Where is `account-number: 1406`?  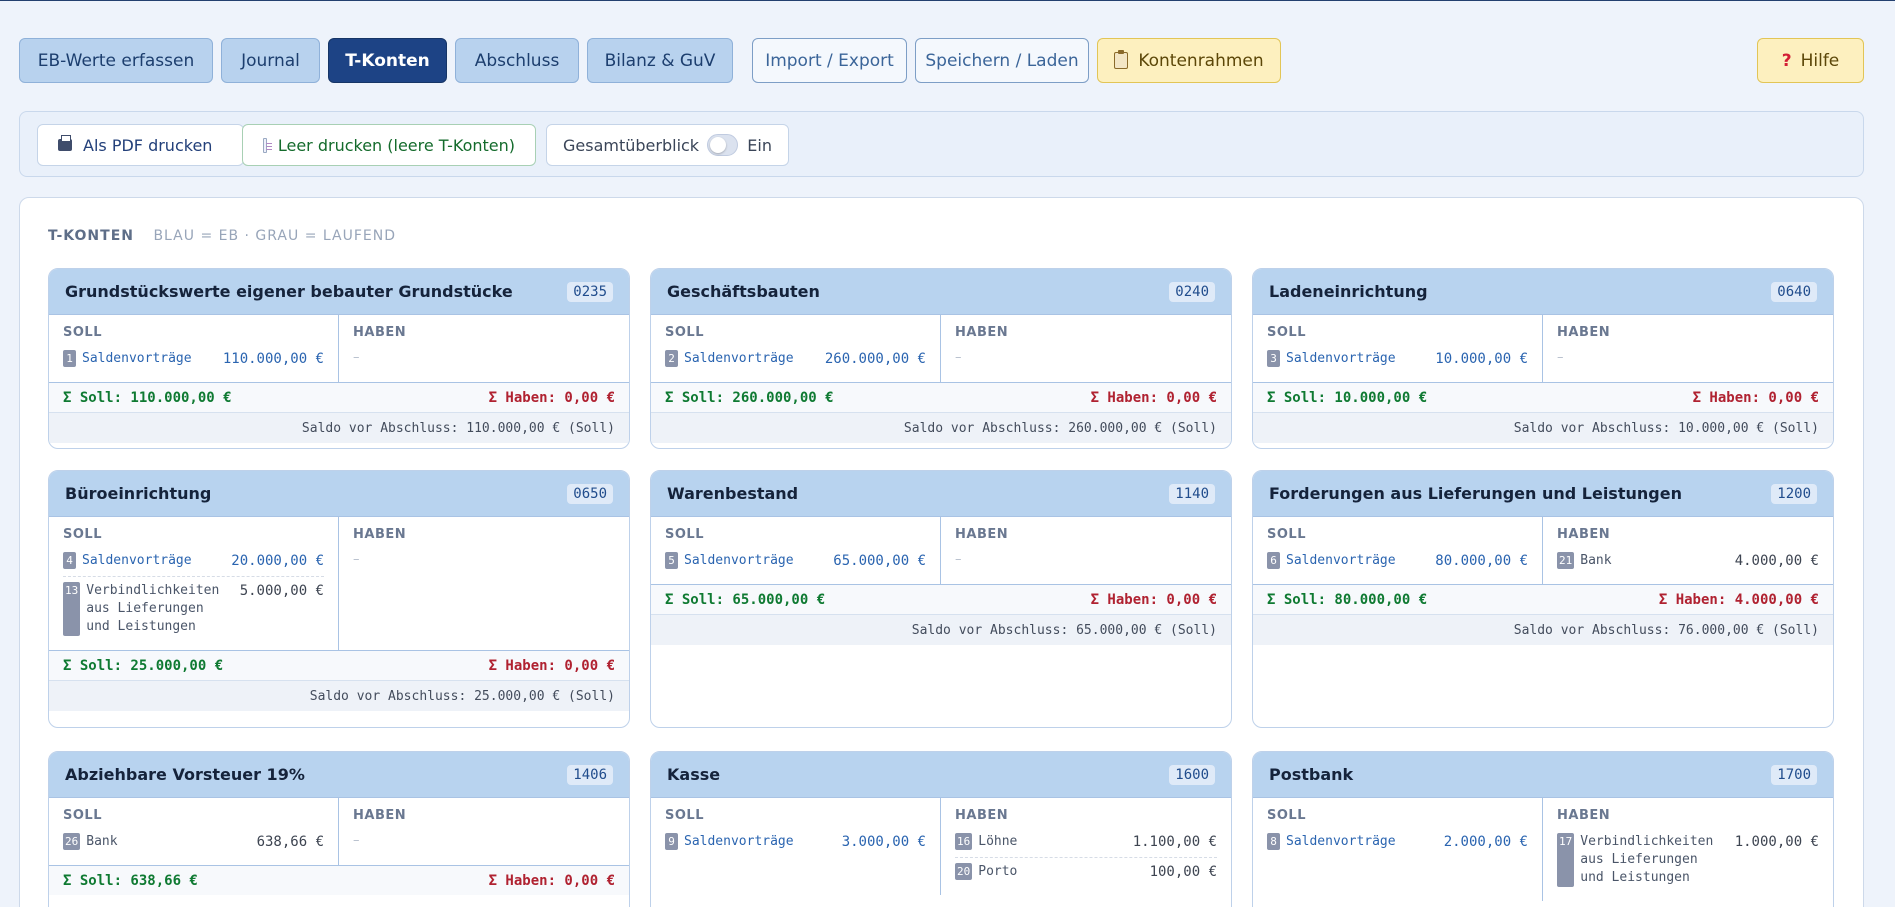 account-number: 1406 is located at coordinates (590, 774).